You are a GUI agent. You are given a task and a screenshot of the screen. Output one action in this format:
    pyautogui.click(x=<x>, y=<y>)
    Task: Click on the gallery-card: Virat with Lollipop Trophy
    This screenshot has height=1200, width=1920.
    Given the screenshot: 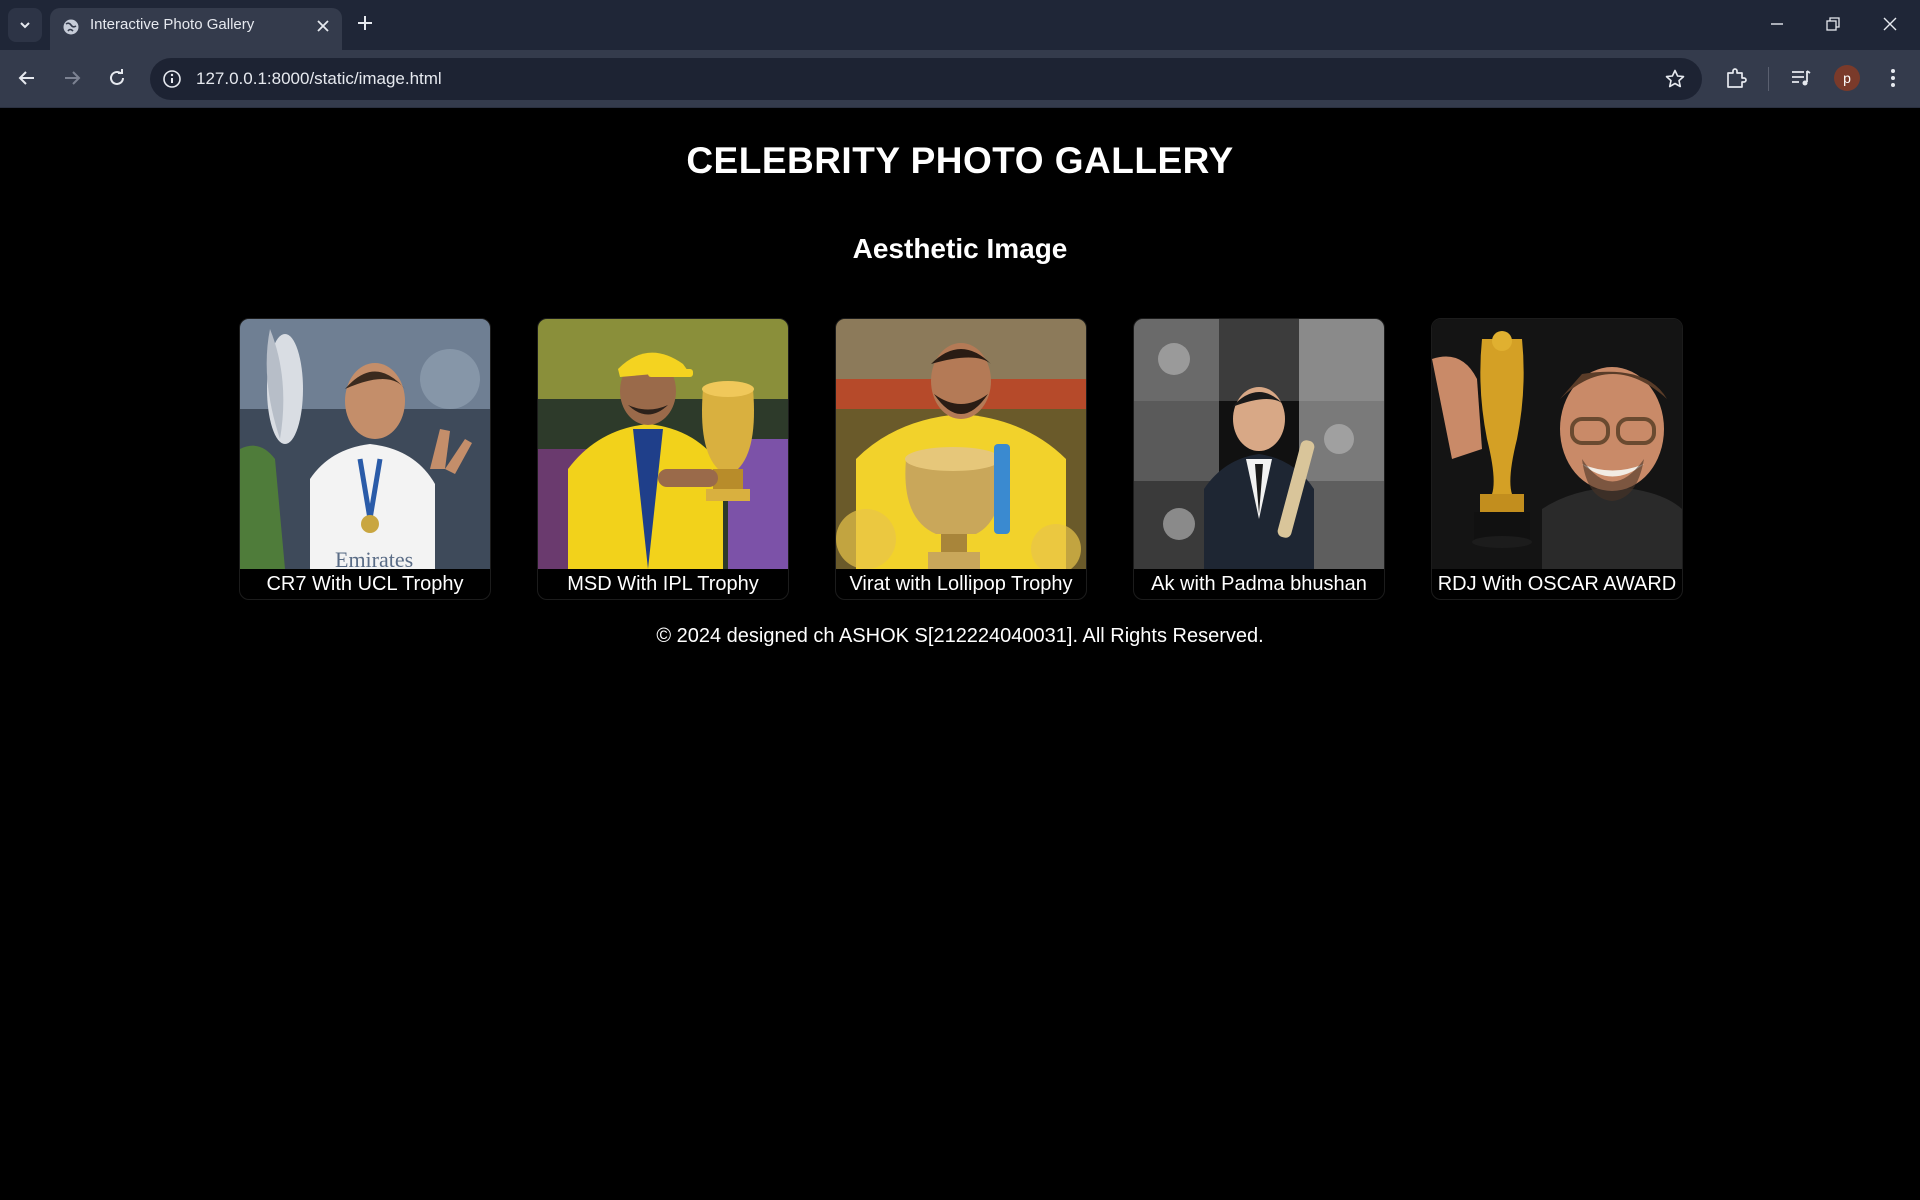 What is the action you would take?
    pyautogui.click(x=961, y=459)
    